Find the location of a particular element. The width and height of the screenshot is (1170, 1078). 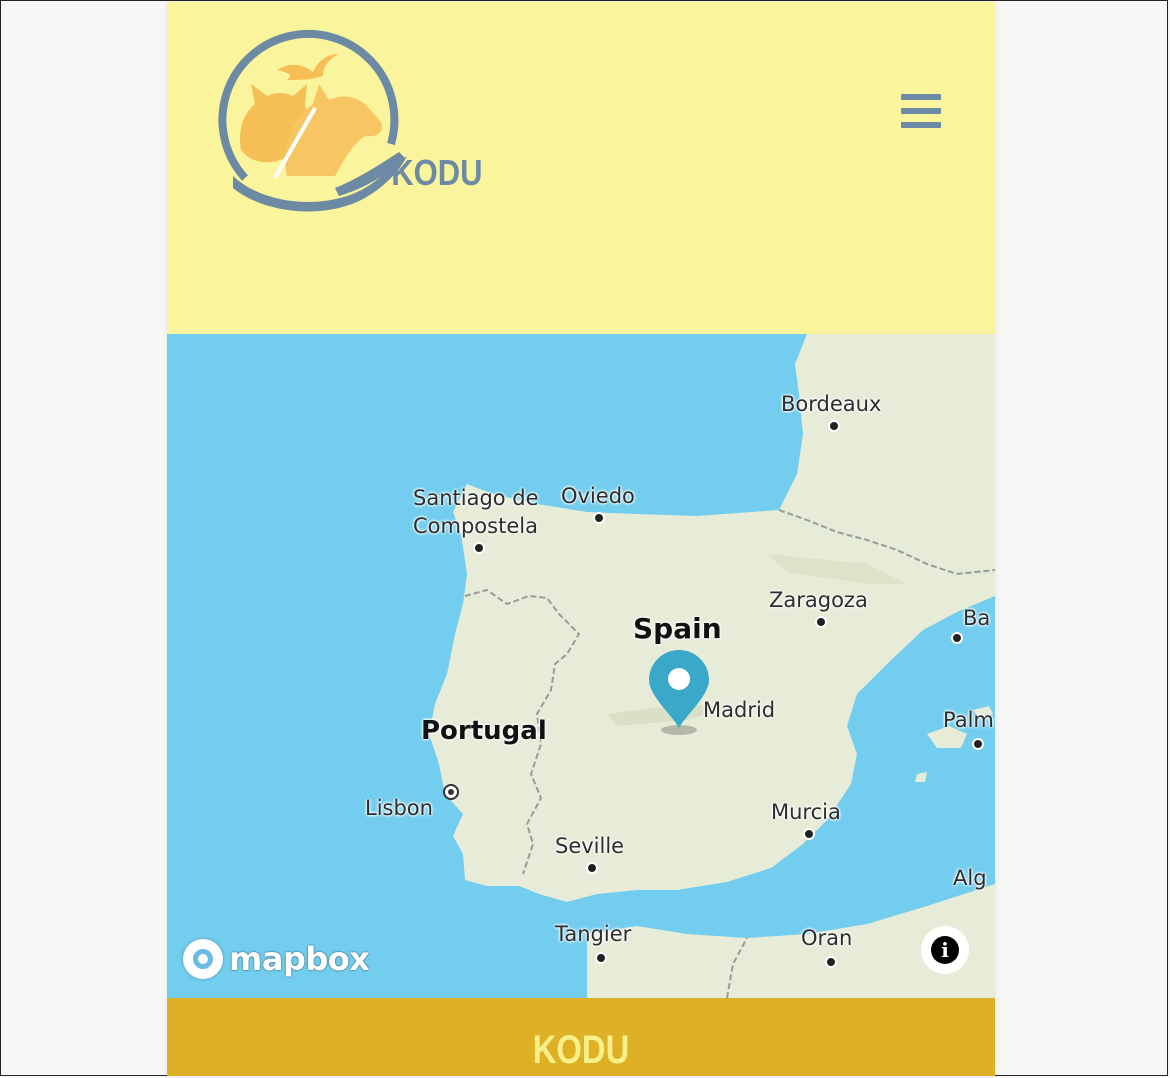

city-dot-oviedo is located at coordinates (599, 518).